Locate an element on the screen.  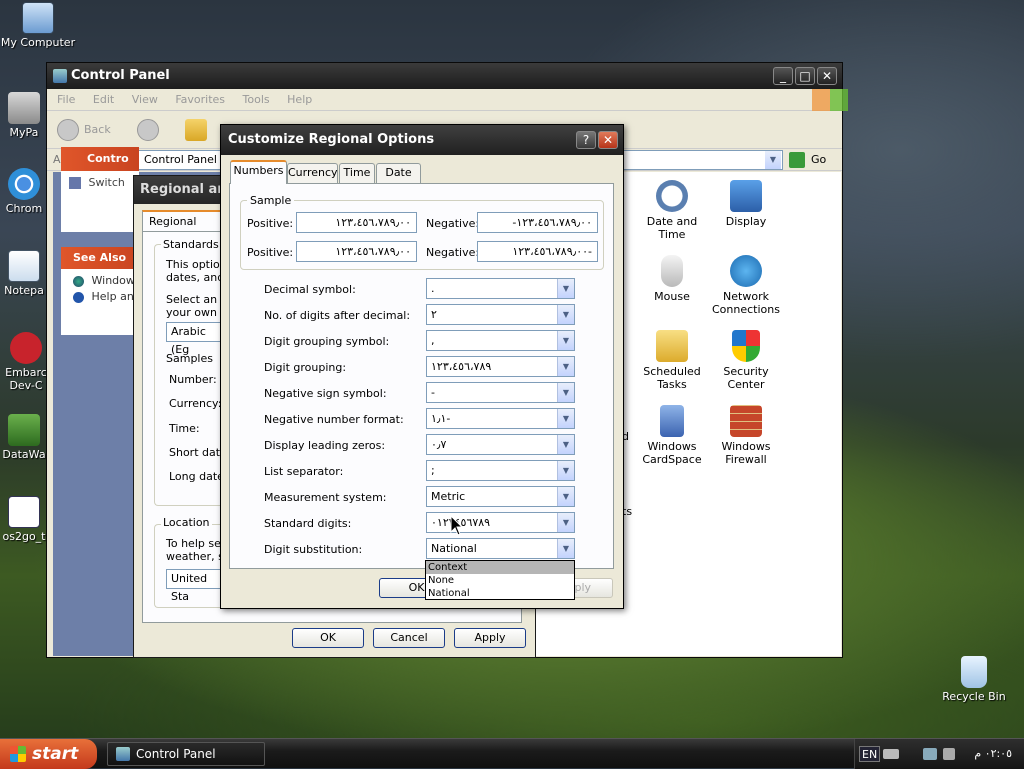
see-also-panel: See Also Window Help an is located at coordinates (100, 291).